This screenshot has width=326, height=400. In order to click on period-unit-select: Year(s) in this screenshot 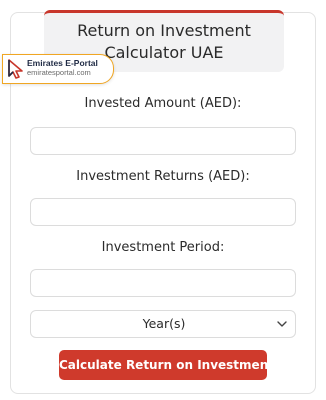, I will do `click(163, 324)`.